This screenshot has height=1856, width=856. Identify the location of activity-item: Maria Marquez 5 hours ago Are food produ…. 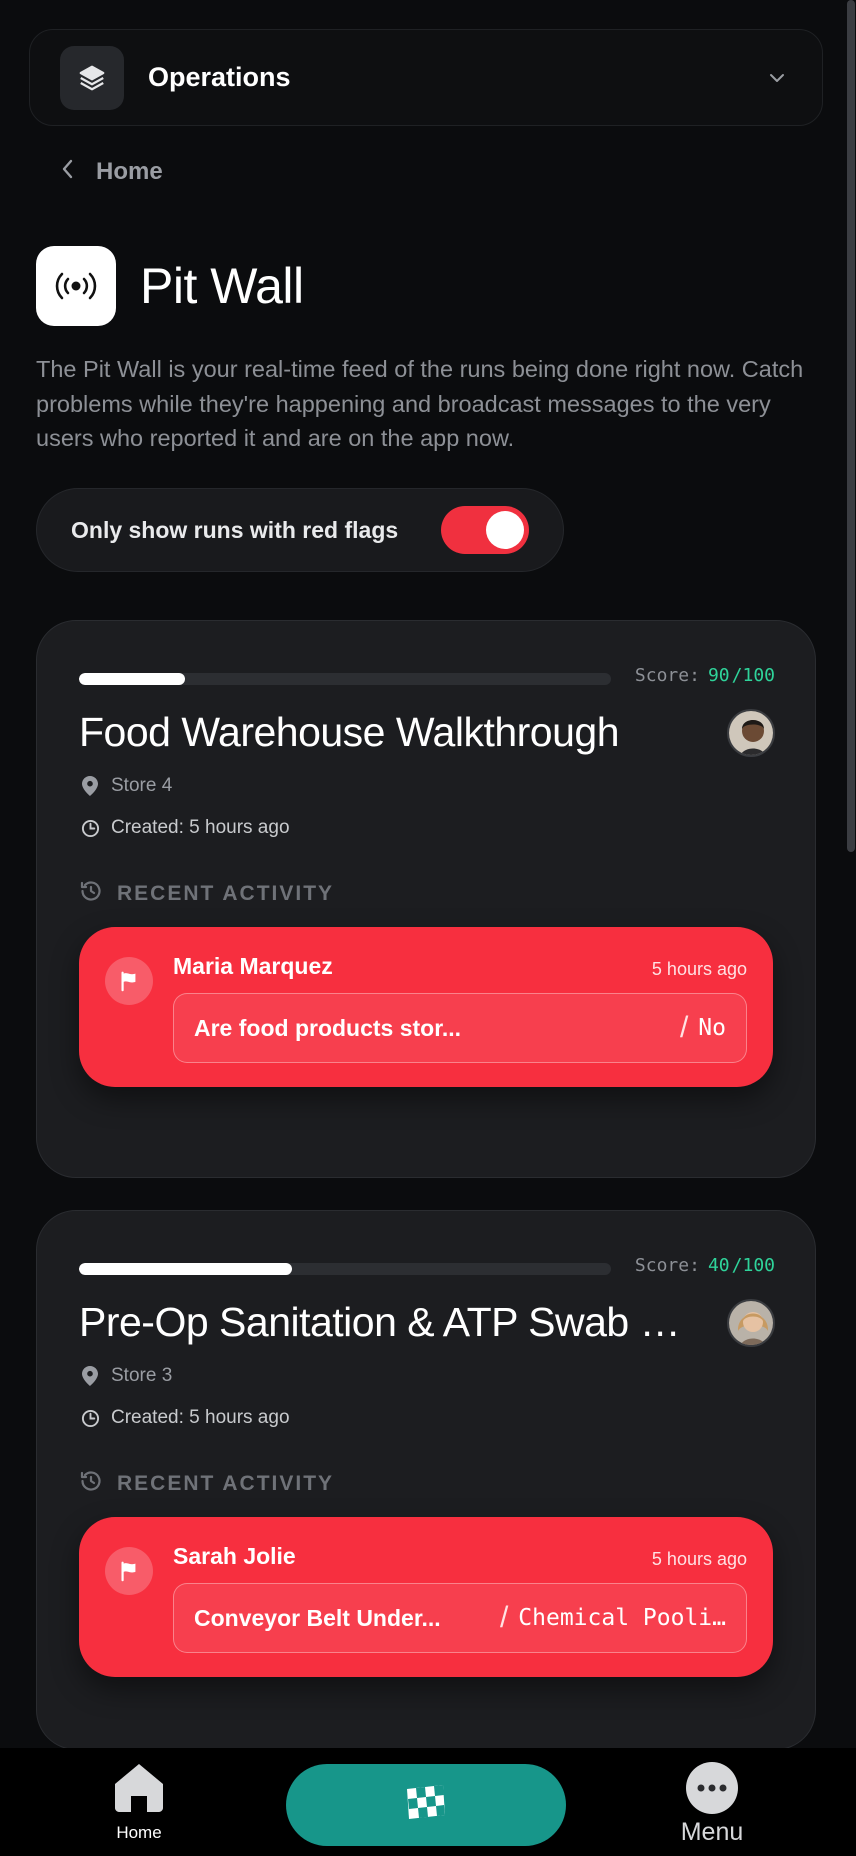
(426, 1007).